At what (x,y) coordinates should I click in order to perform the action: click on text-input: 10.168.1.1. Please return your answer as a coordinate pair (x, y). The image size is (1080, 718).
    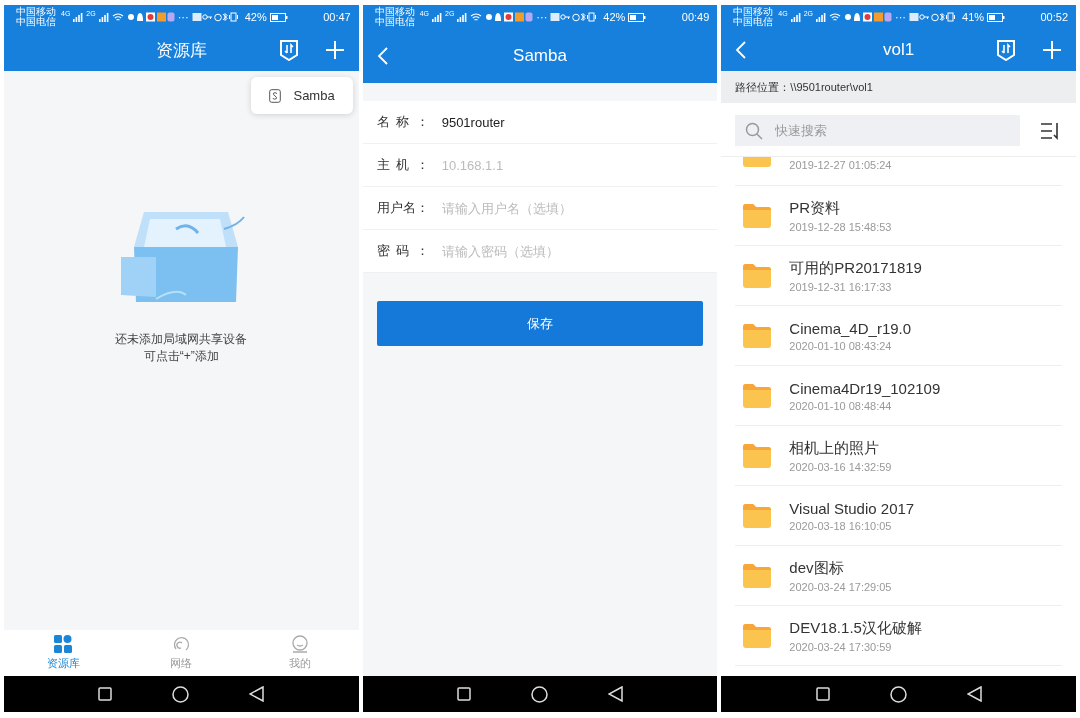
    Looking at the image, I should click on (572, 165).